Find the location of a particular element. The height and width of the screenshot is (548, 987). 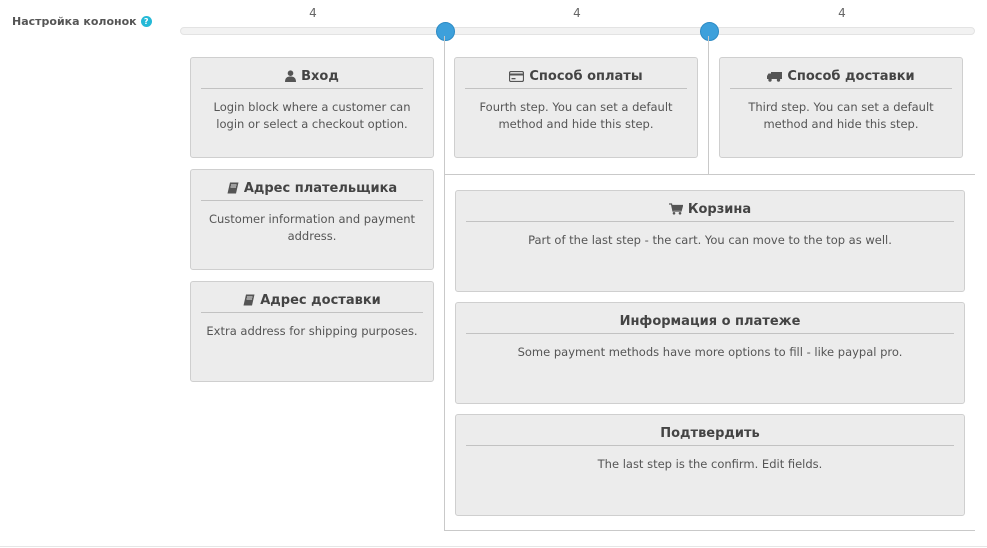

area-bottom-border is located at coordinates (709, 530).